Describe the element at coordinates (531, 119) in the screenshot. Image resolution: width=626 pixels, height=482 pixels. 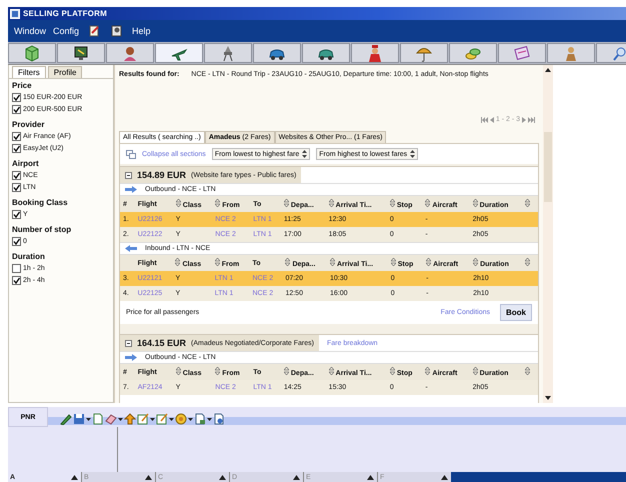
I see `last-page-icon` at that location.